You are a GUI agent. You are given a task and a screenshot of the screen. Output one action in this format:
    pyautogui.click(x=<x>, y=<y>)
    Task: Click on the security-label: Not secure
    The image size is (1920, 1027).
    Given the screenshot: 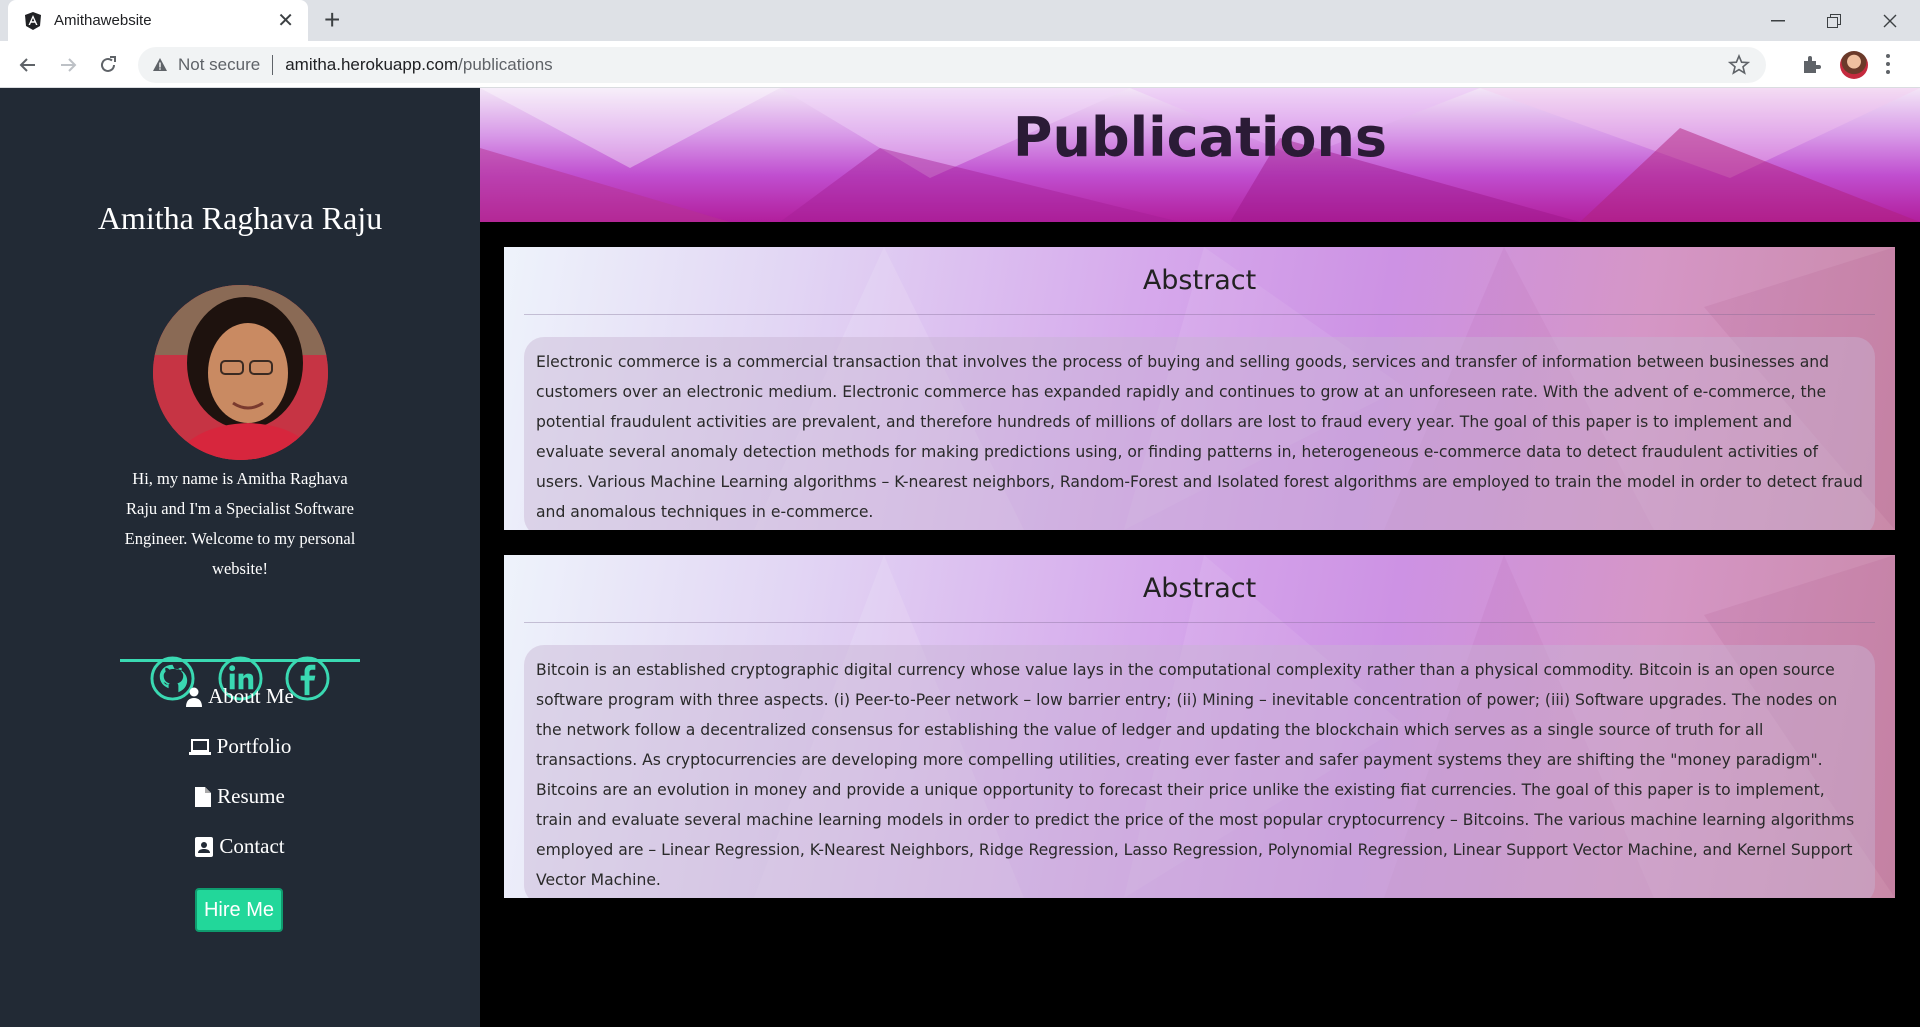 What is the action you would take?
    pyautogui.click(x=219, y=64)
    